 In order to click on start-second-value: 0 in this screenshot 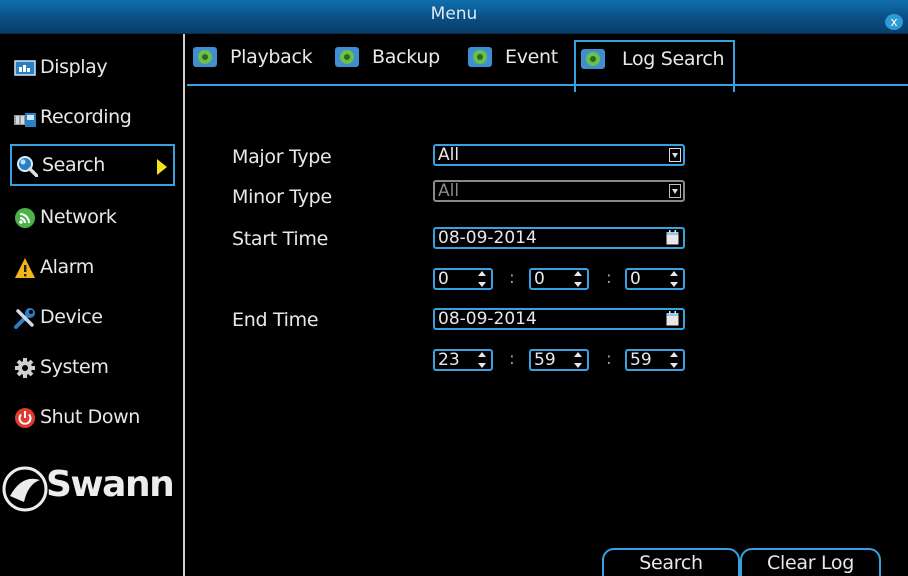, I will do `click(635, 279)`.